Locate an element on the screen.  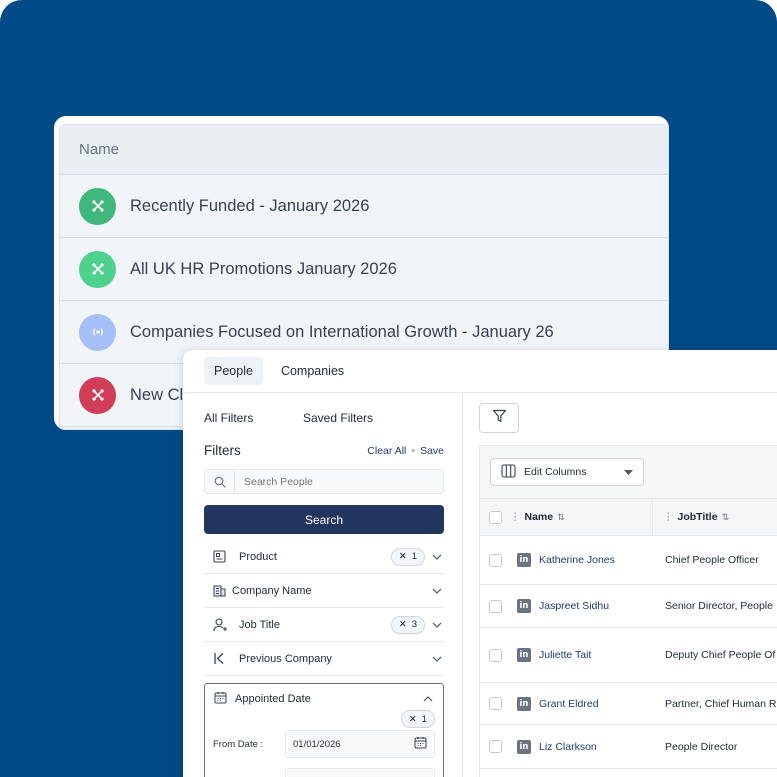
to-date-input is located at coordinates (360, 772).